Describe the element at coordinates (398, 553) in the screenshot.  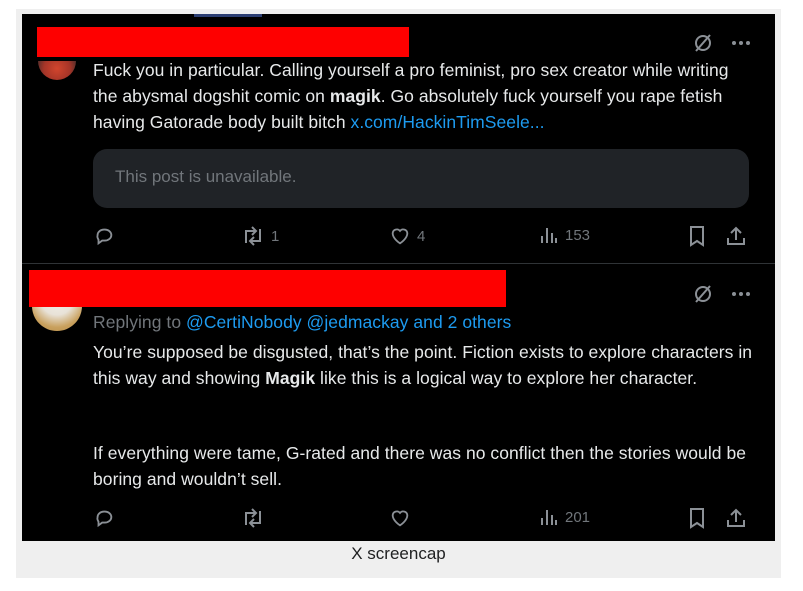
I see `image-caption: X screencap` at that location.